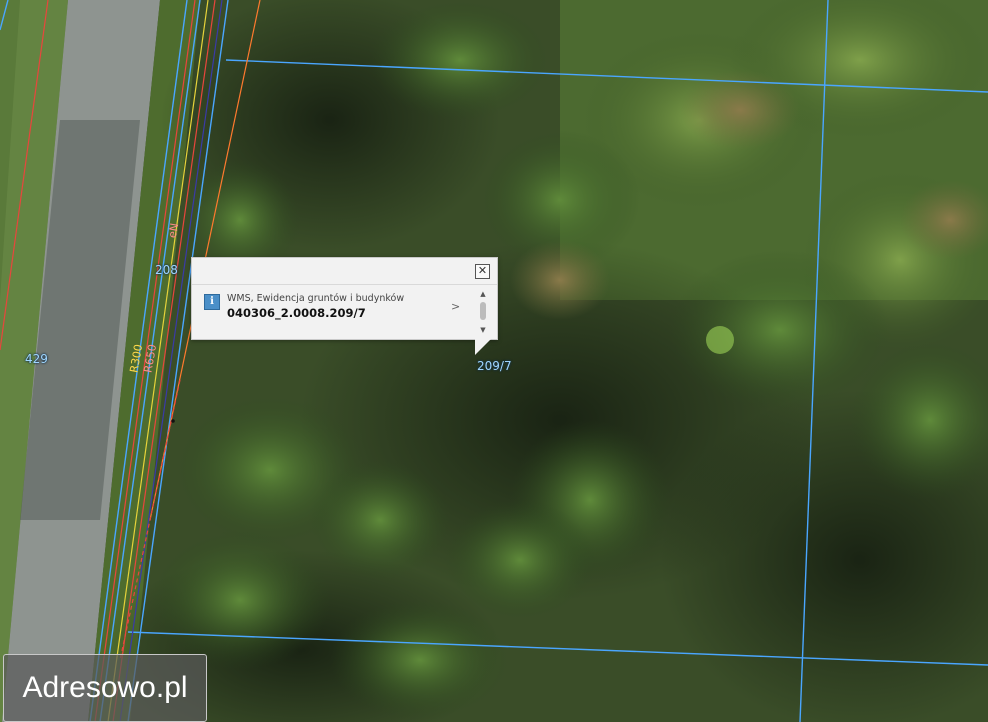 This screenshot has height=722, width=988. What do you see at coordinates (455, 306) in the screenshot?
I see `chevron-right-icon: >` at bounding box center [455, 306].